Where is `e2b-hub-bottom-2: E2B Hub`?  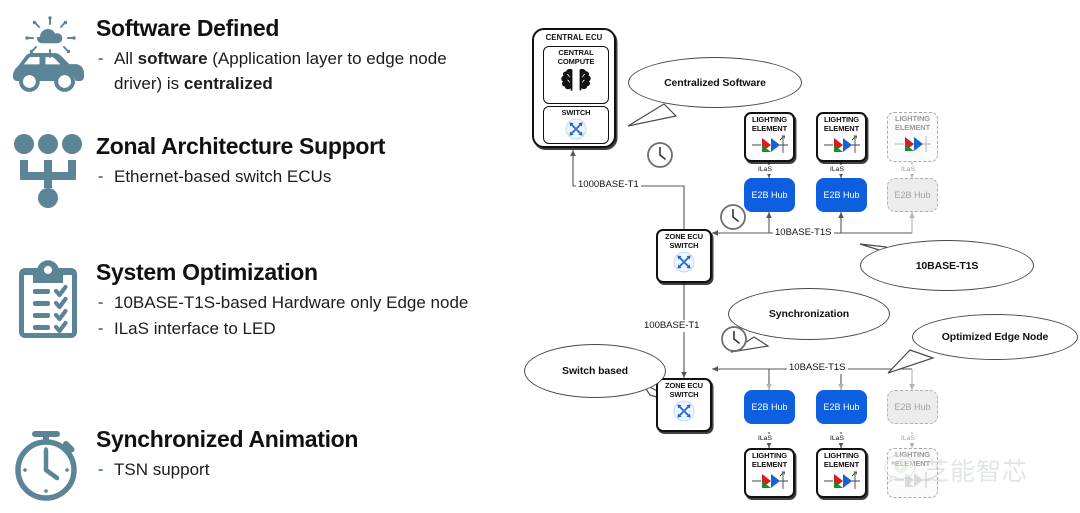
e2b-hub-bottom-2: E2B Hub is located at coordinates (841, 407).